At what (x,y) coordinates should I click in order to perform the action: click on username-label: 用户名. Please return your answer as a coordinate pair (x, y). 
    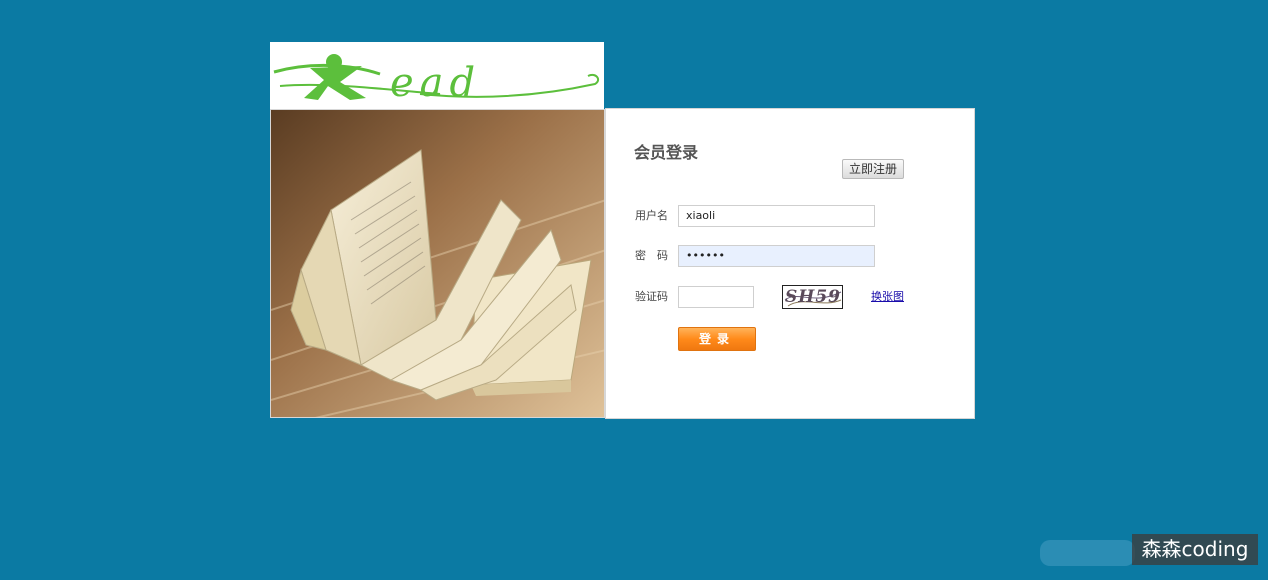
    Looking at the image, I should click on (651, 215).